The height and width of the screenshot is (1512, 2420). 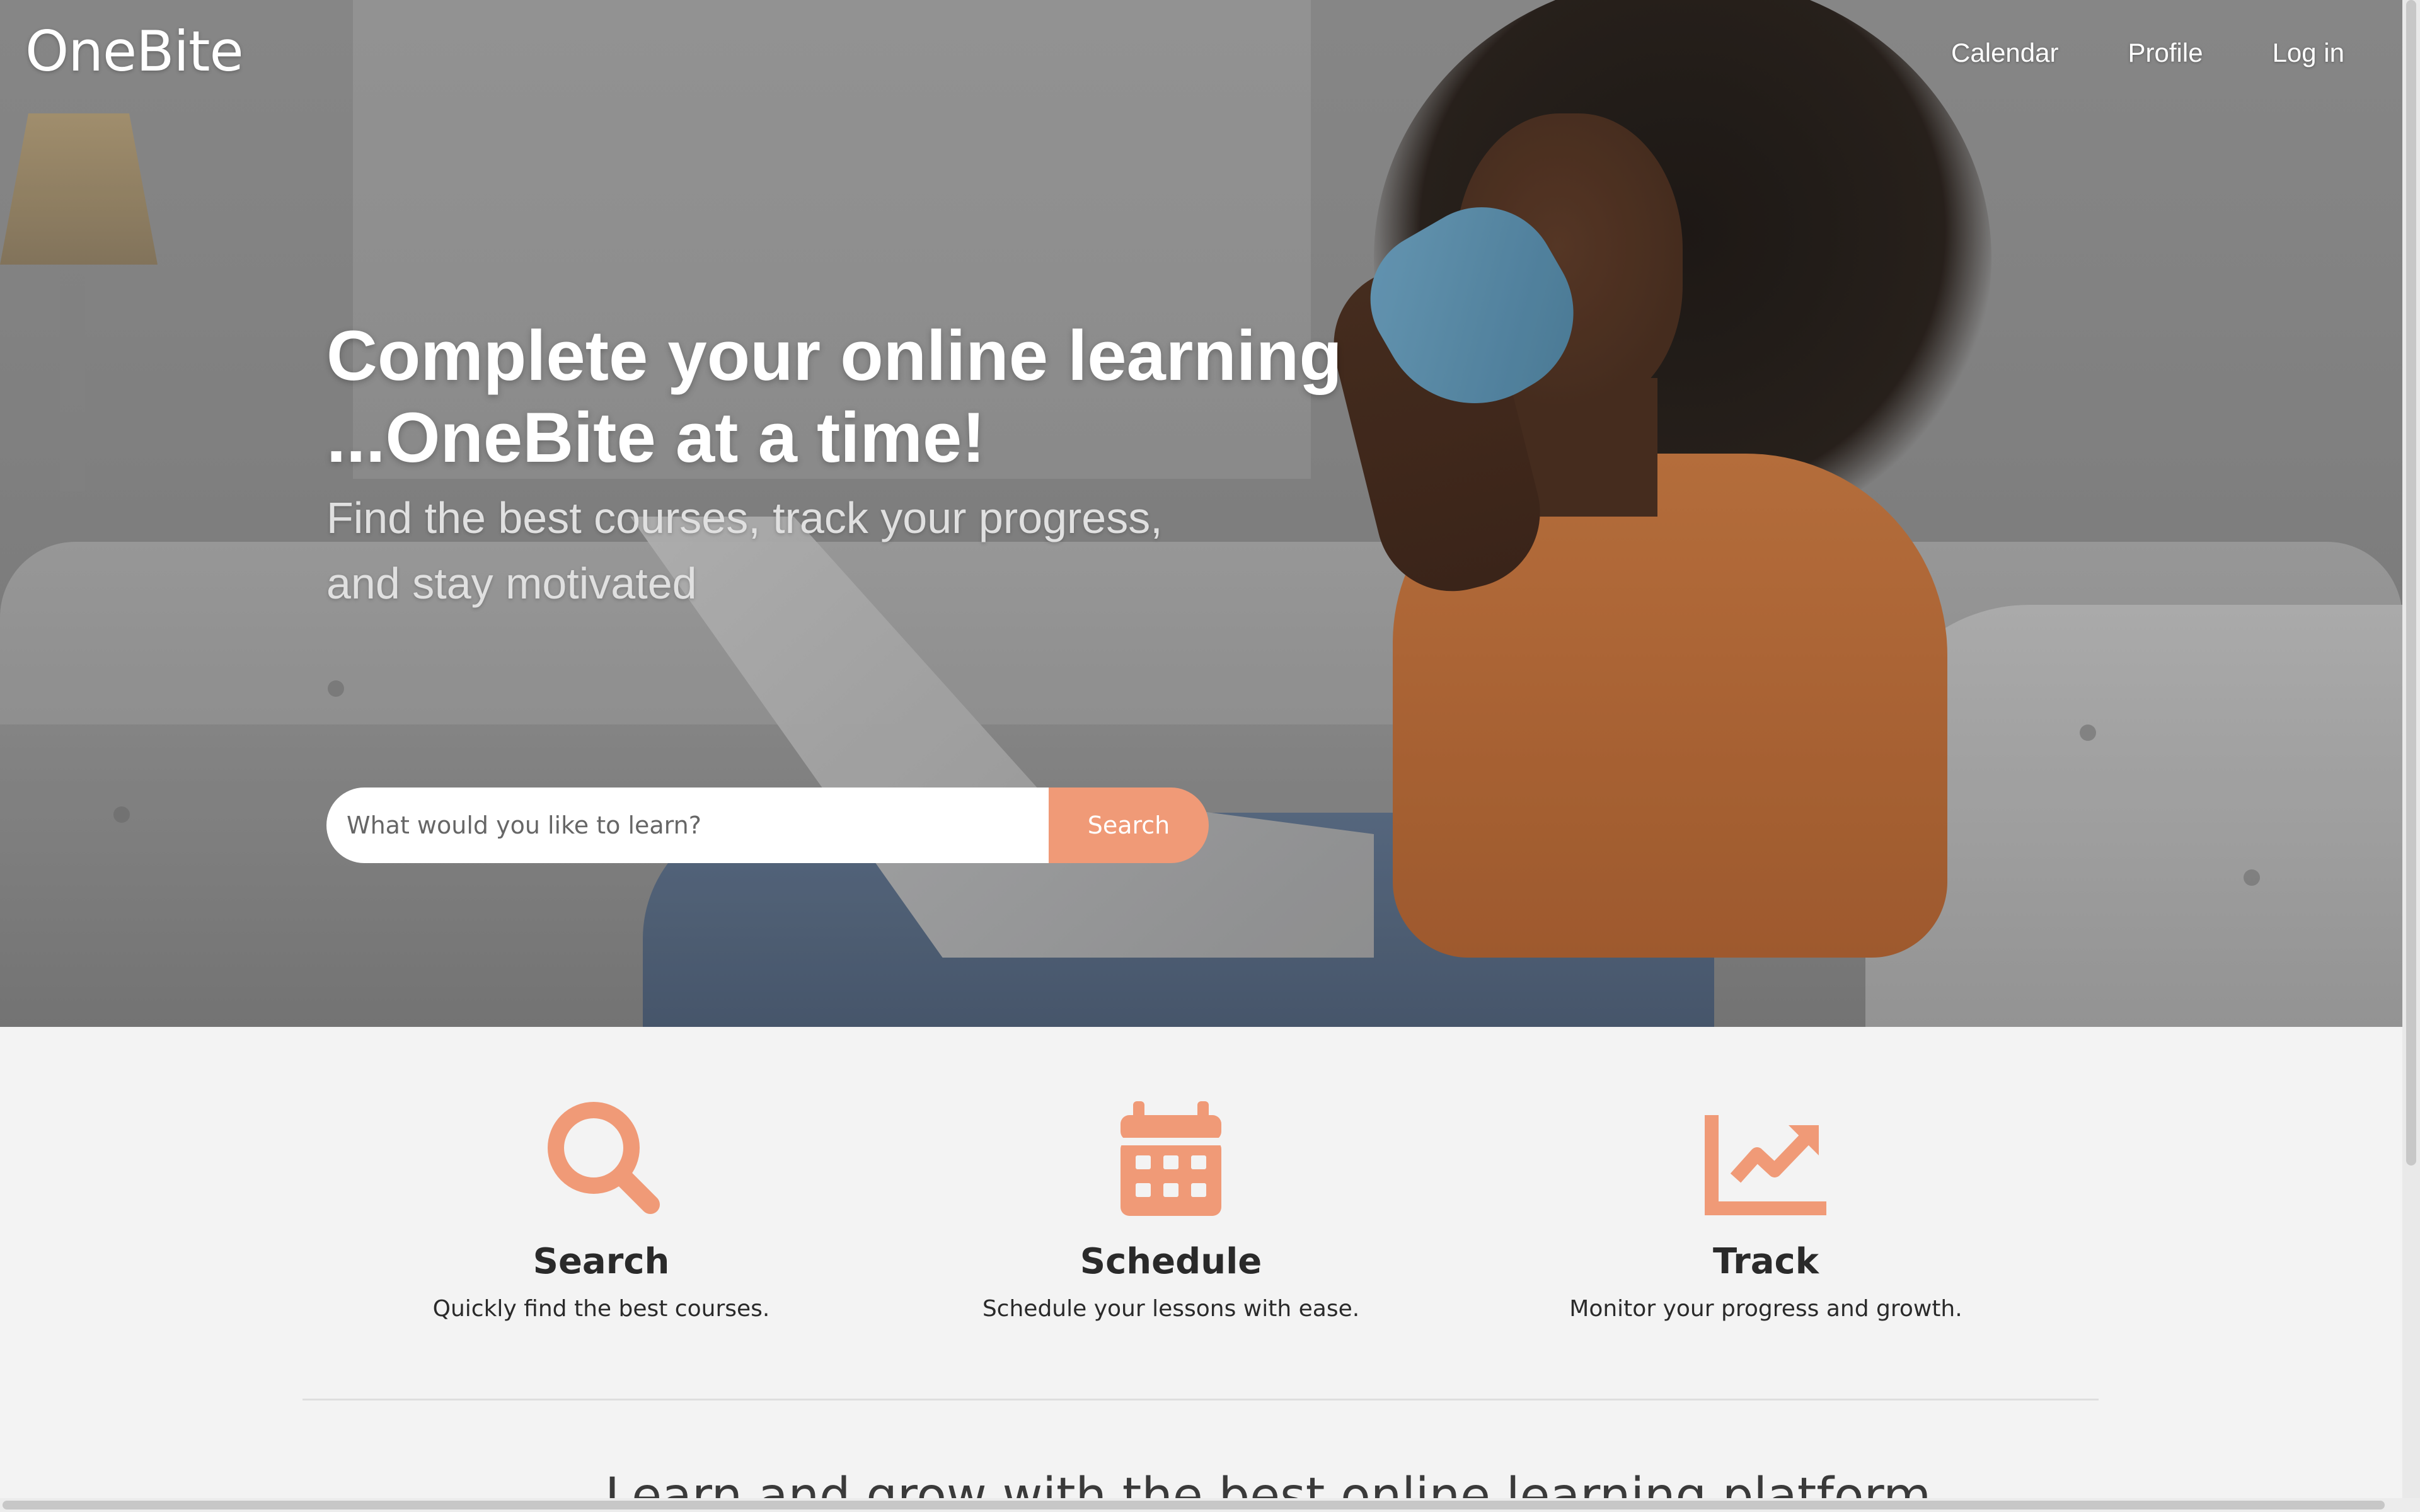 What do you see at coordinates (511, 583) in the screenshot?
I see `hero-subheading-line2: and stay motivated` at bounding box center [511, 583].